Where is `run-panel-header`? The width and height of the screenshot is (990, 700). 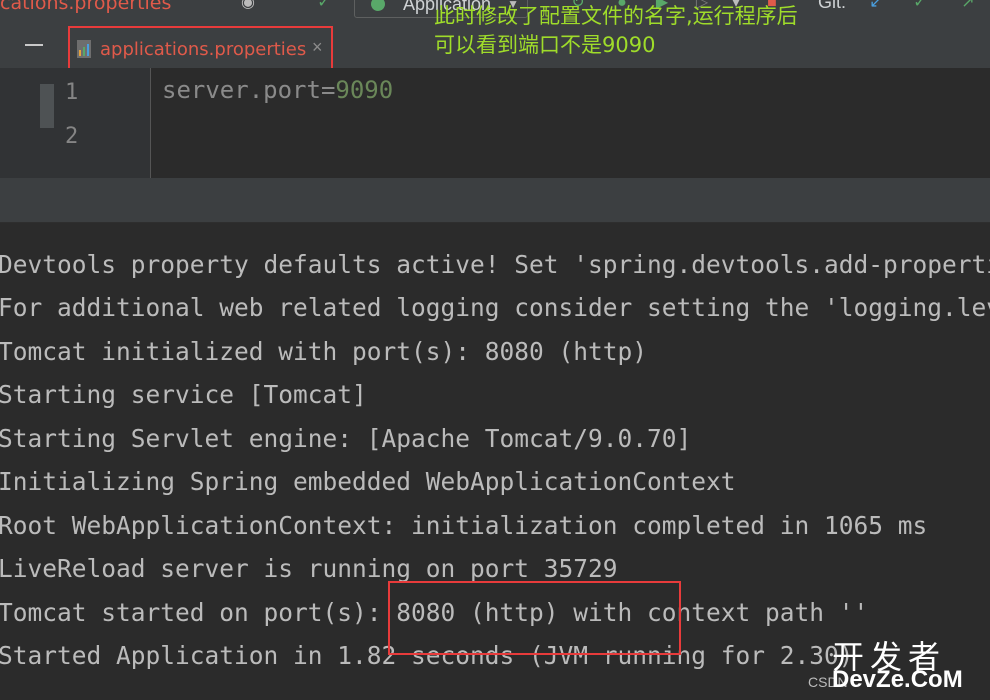
run-panel-header is located at coordinates (495, 200).